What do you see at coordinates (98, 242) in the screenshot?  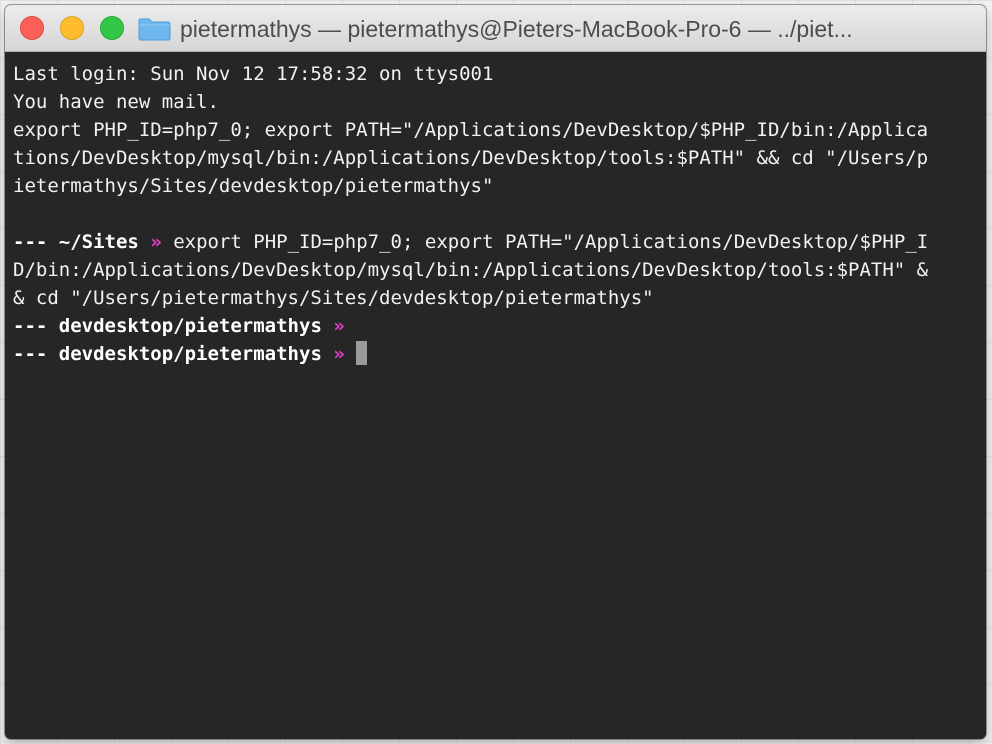 I see `prompt-path: ~/Sites` at bounding box center [98, 242].